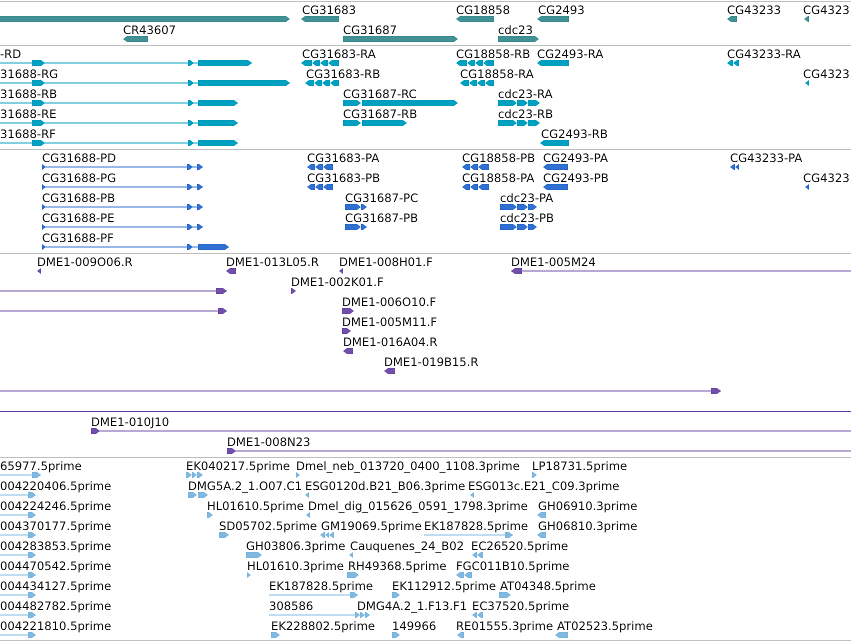 This screenshot has width=851, height=641. I want to click on feature-label: cdc23, so click(515, 30).